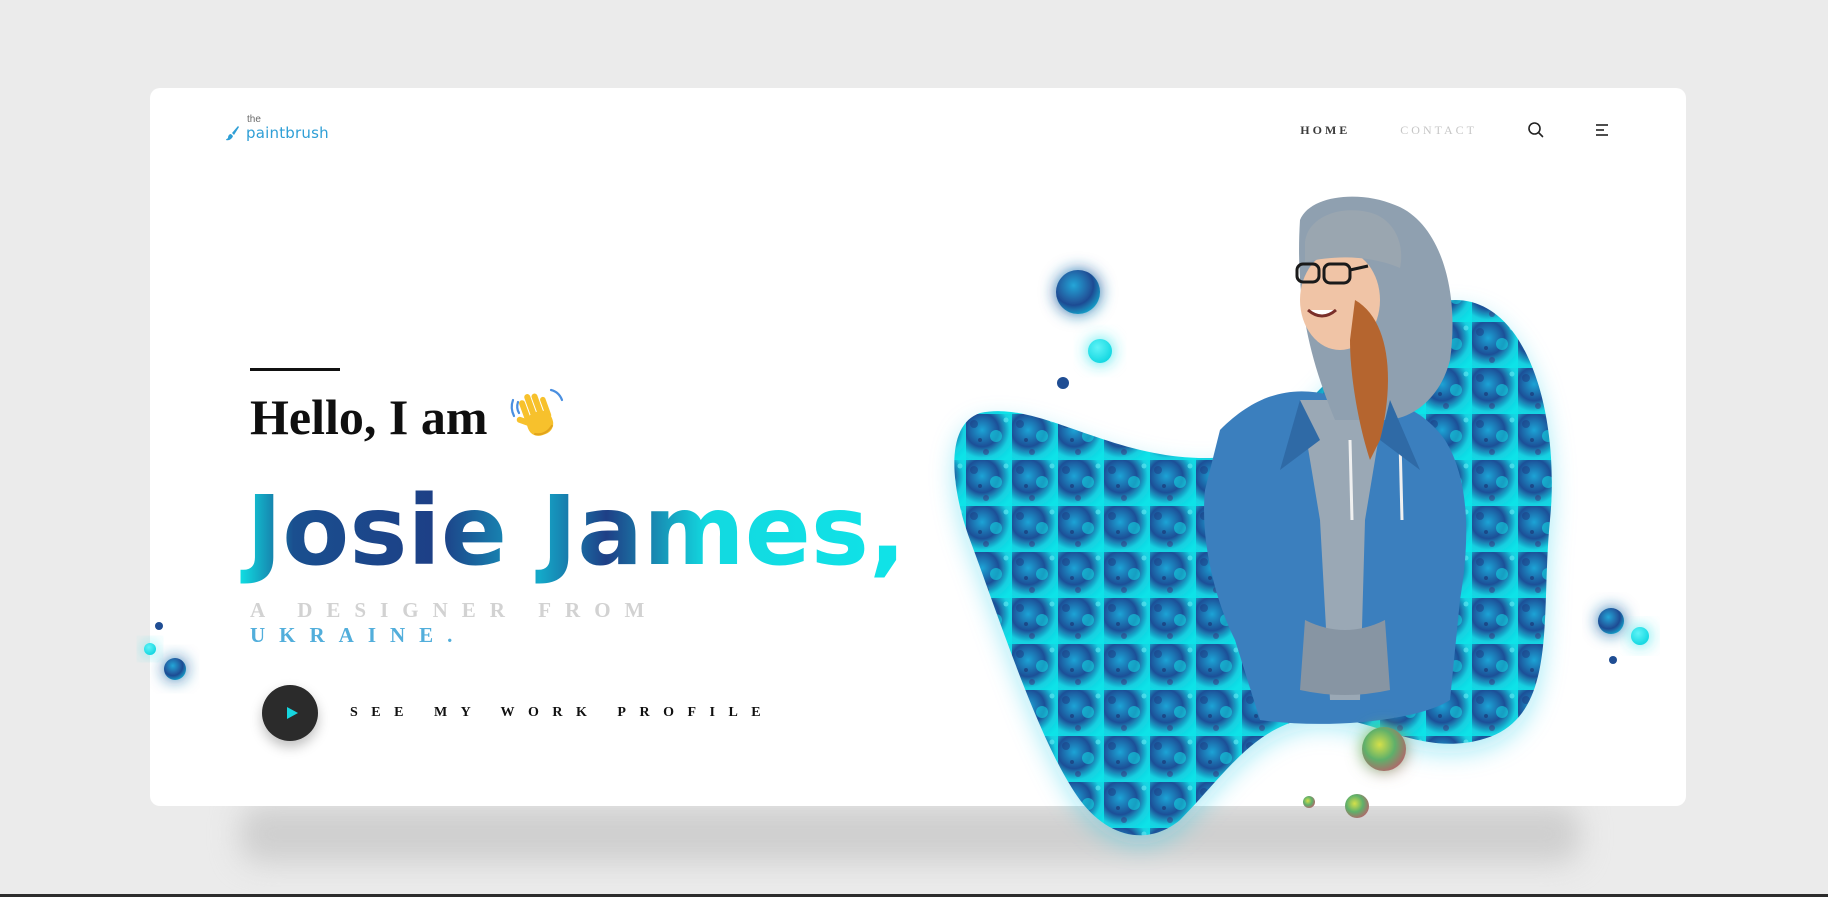 The image size is (1828, 897). What do you see at coordinates (537, 412) in the screenshot?
I see `waving-hand-icon` at bounding box center [537, 412].